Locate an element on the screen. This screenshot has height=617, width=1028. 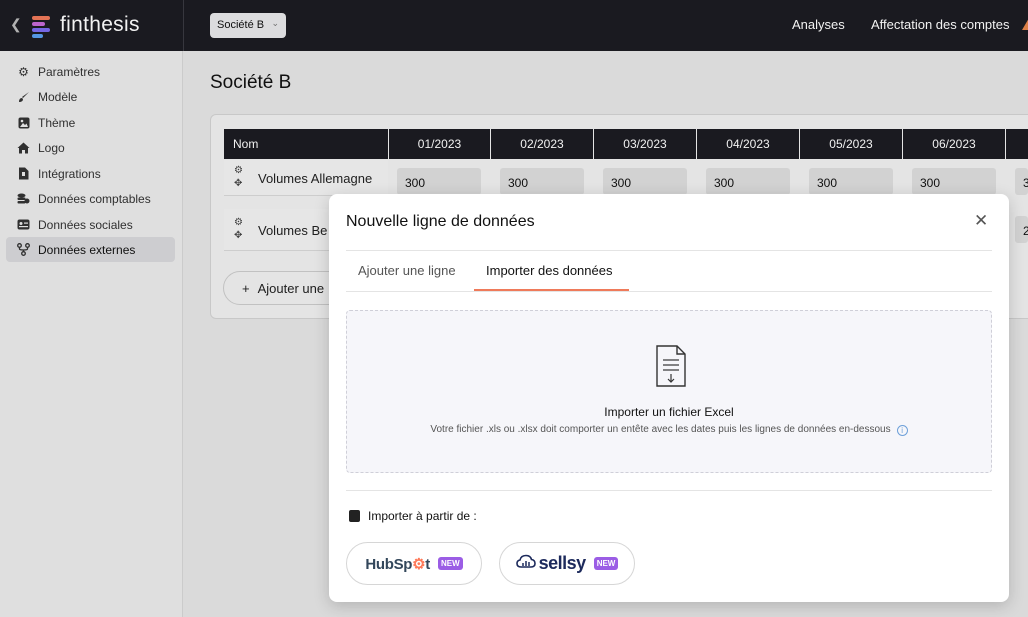
sellsy-integration-button: sellsy NEW is located at coordinates (567, 563).